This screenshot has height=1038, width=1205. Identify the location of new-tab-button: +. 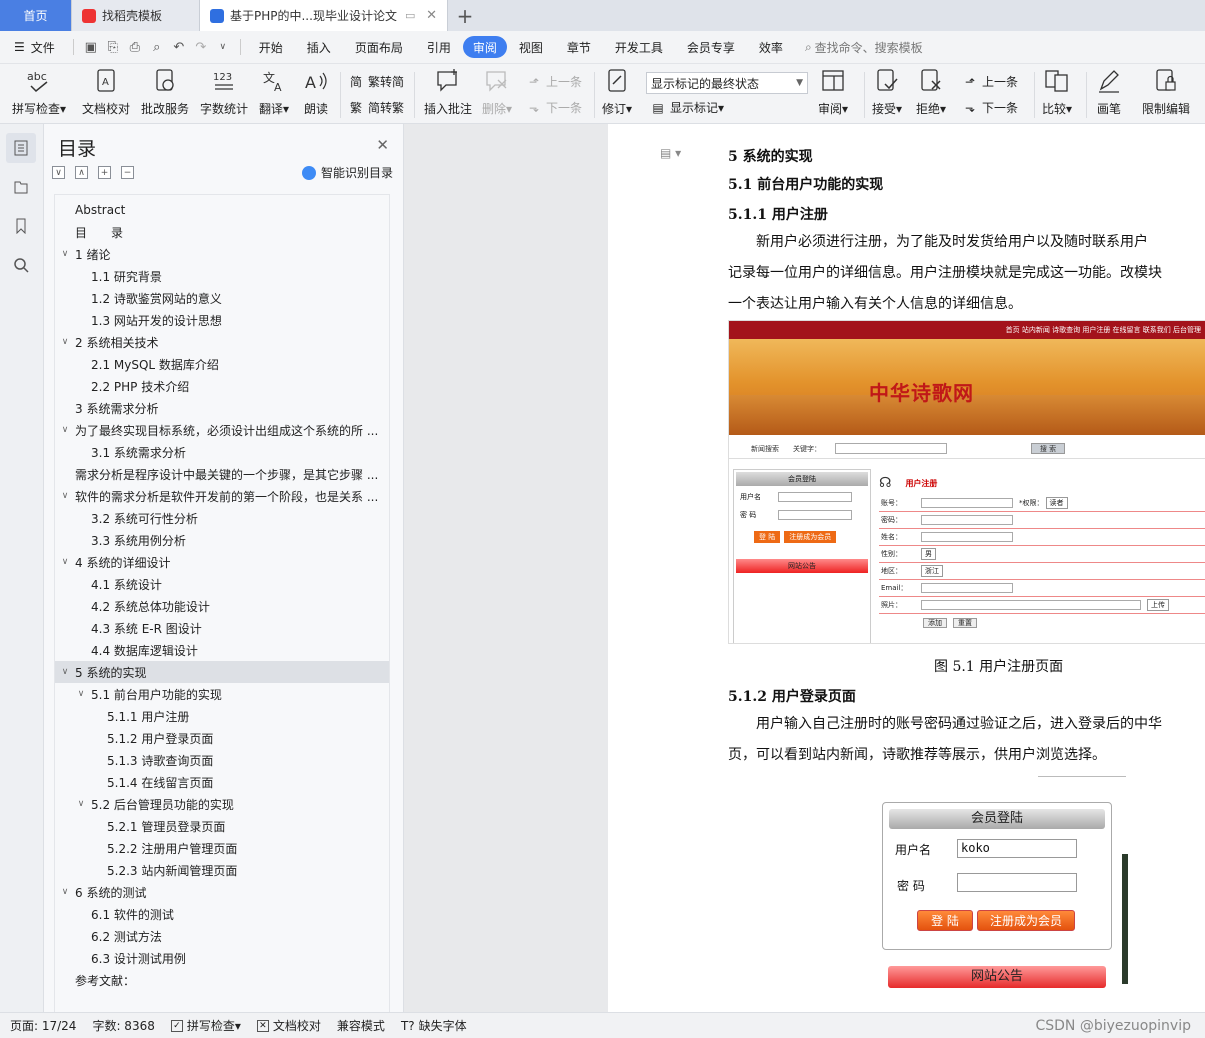
(465, 15).